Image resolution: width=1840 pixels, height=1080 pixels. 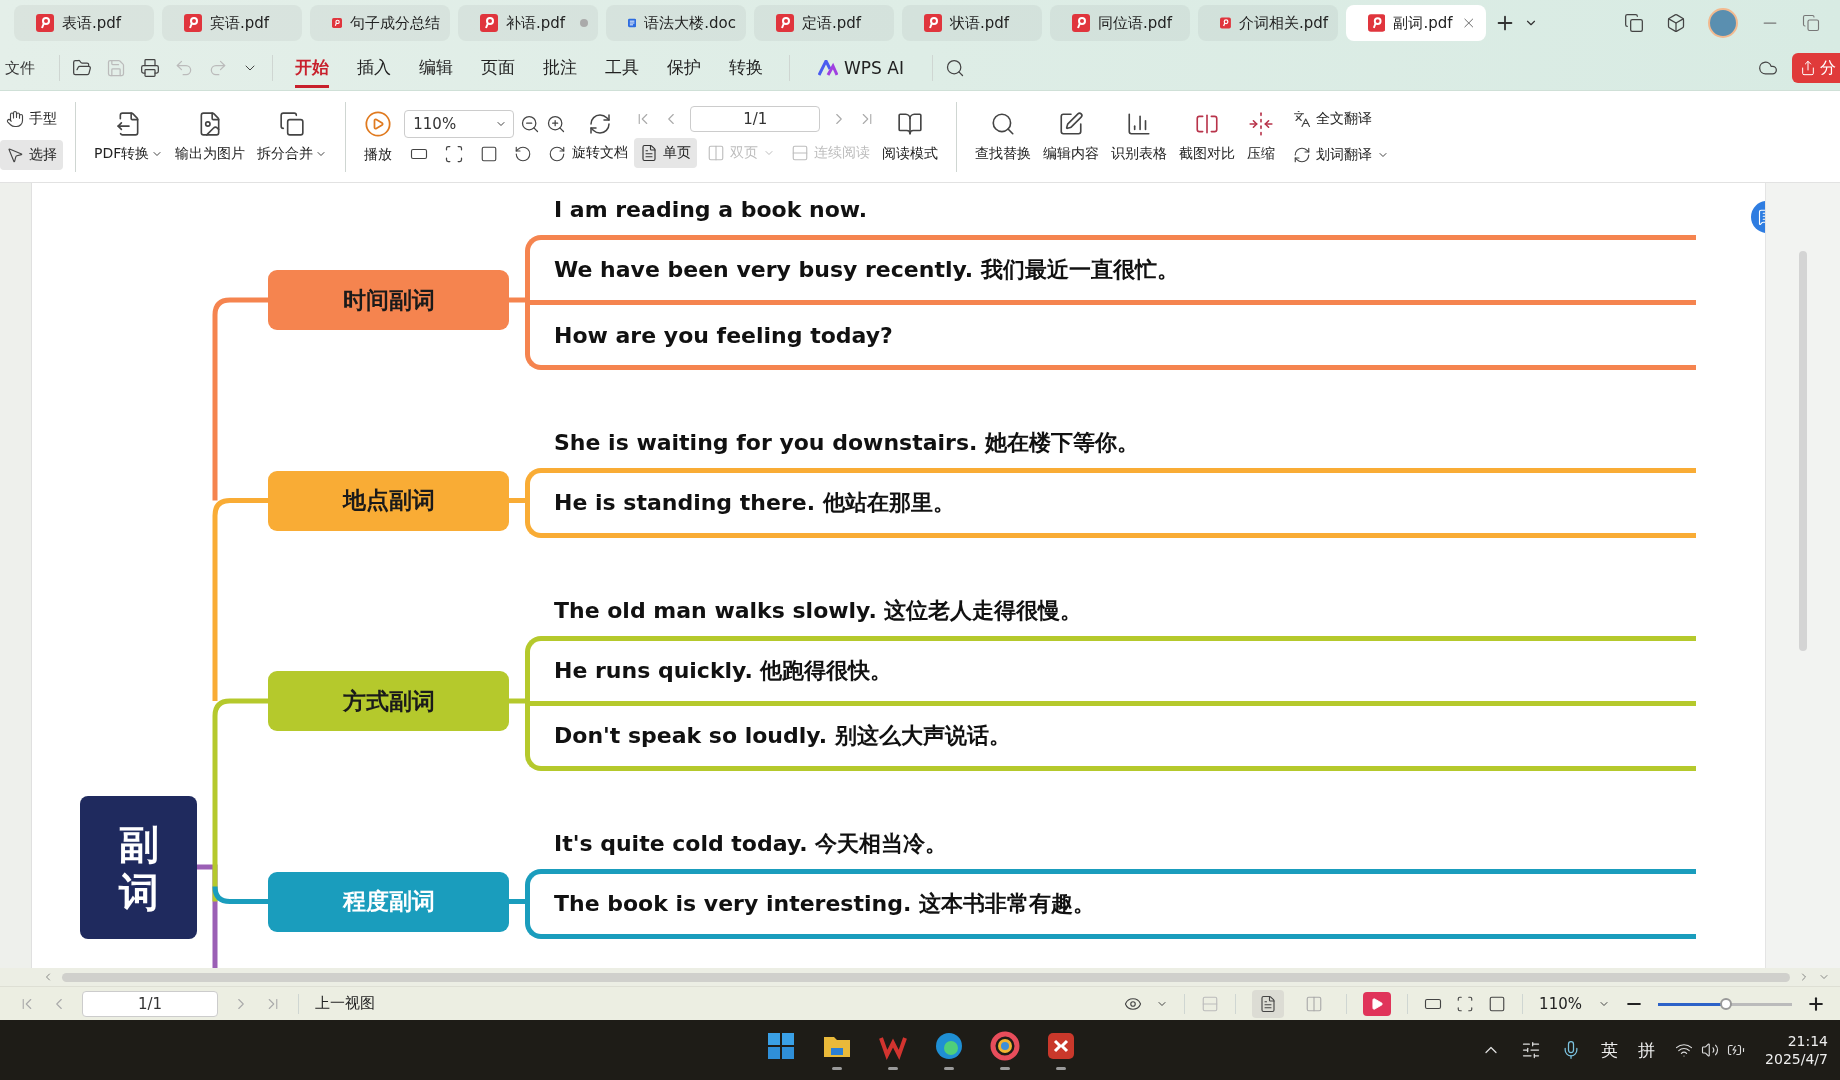 I want to click on hand-icon, so click(x=15, y=118).